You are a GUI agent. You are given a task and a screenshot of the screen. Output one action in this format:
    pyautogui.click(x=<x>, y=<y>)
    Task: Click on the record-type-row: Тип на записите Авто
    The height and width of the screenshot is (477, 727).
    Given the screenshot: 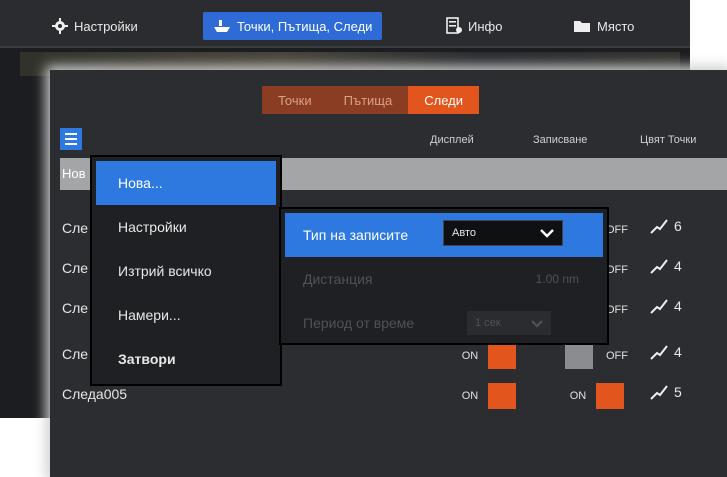 What is the action you would take?
    pyautogui.click(x=444, y=235)
    